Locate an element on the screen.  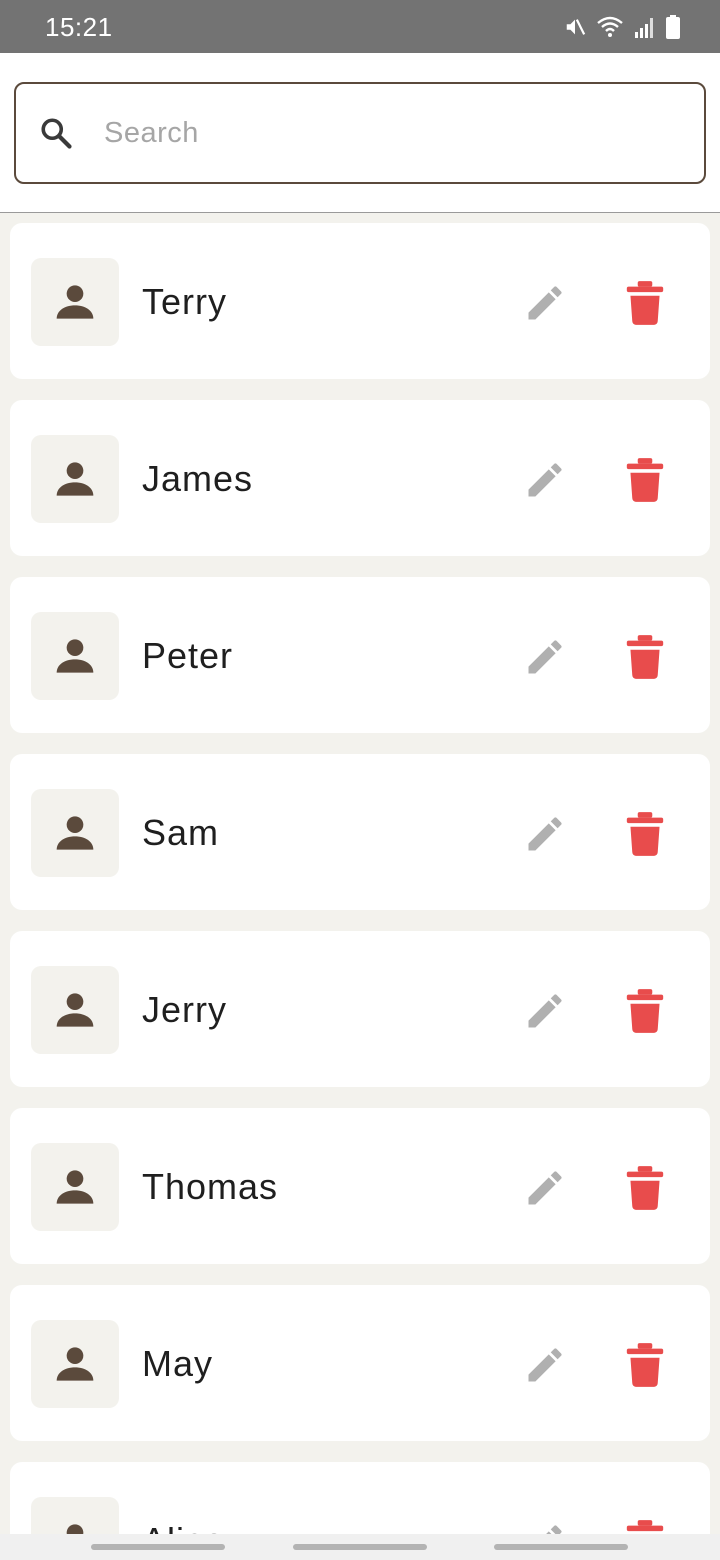
nav-recents-button is located at coordinates (158, 1547).